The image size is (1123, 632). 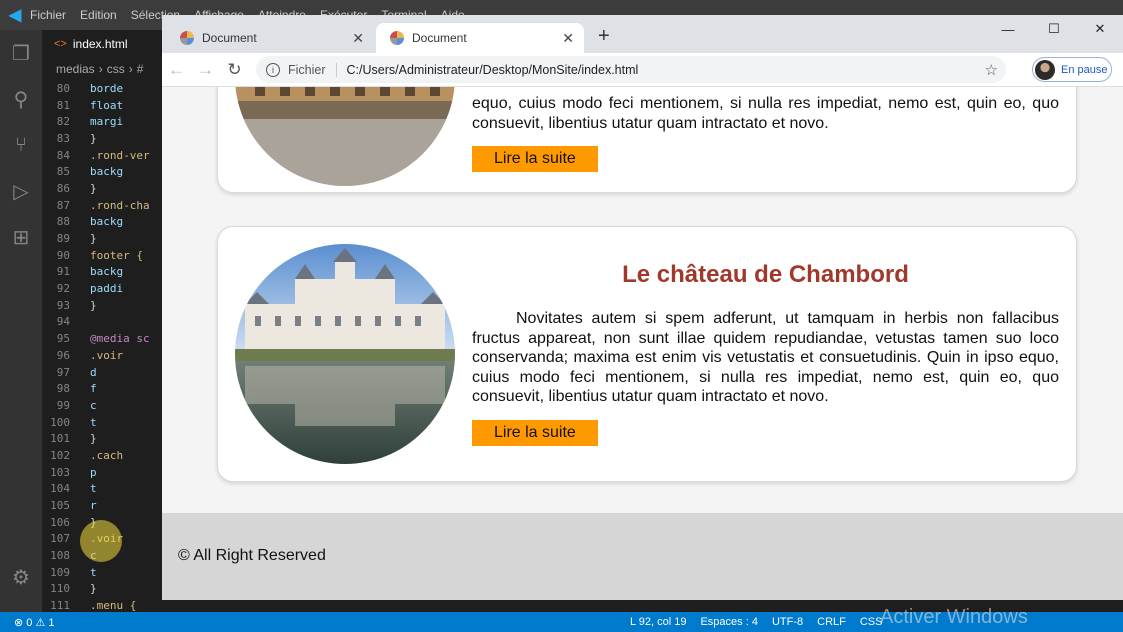 I want to click on line-number: 95, so click(x=63, y=339).